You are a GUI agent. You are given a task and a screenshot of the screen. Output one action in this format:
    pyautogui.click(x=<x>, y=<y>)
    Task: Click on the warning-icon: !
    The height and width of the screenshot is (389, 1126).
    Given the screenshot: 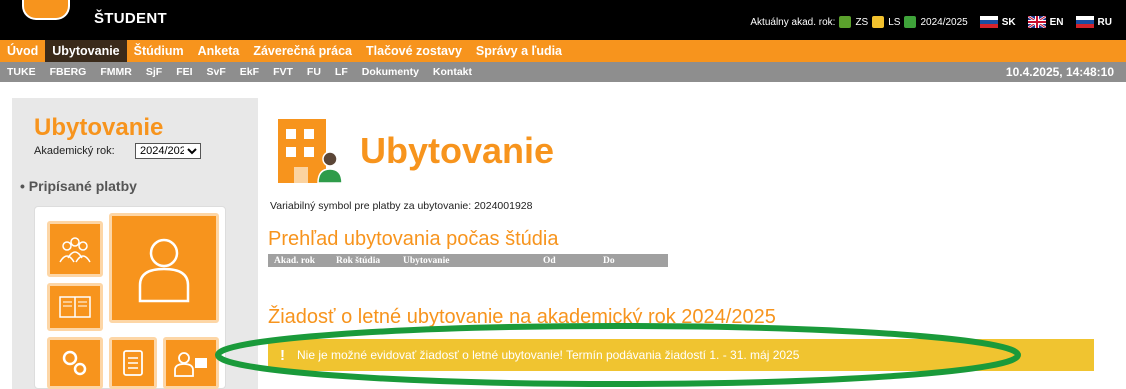 What is the action you would take?
    pyautogui.click(x=282, y=355)
    